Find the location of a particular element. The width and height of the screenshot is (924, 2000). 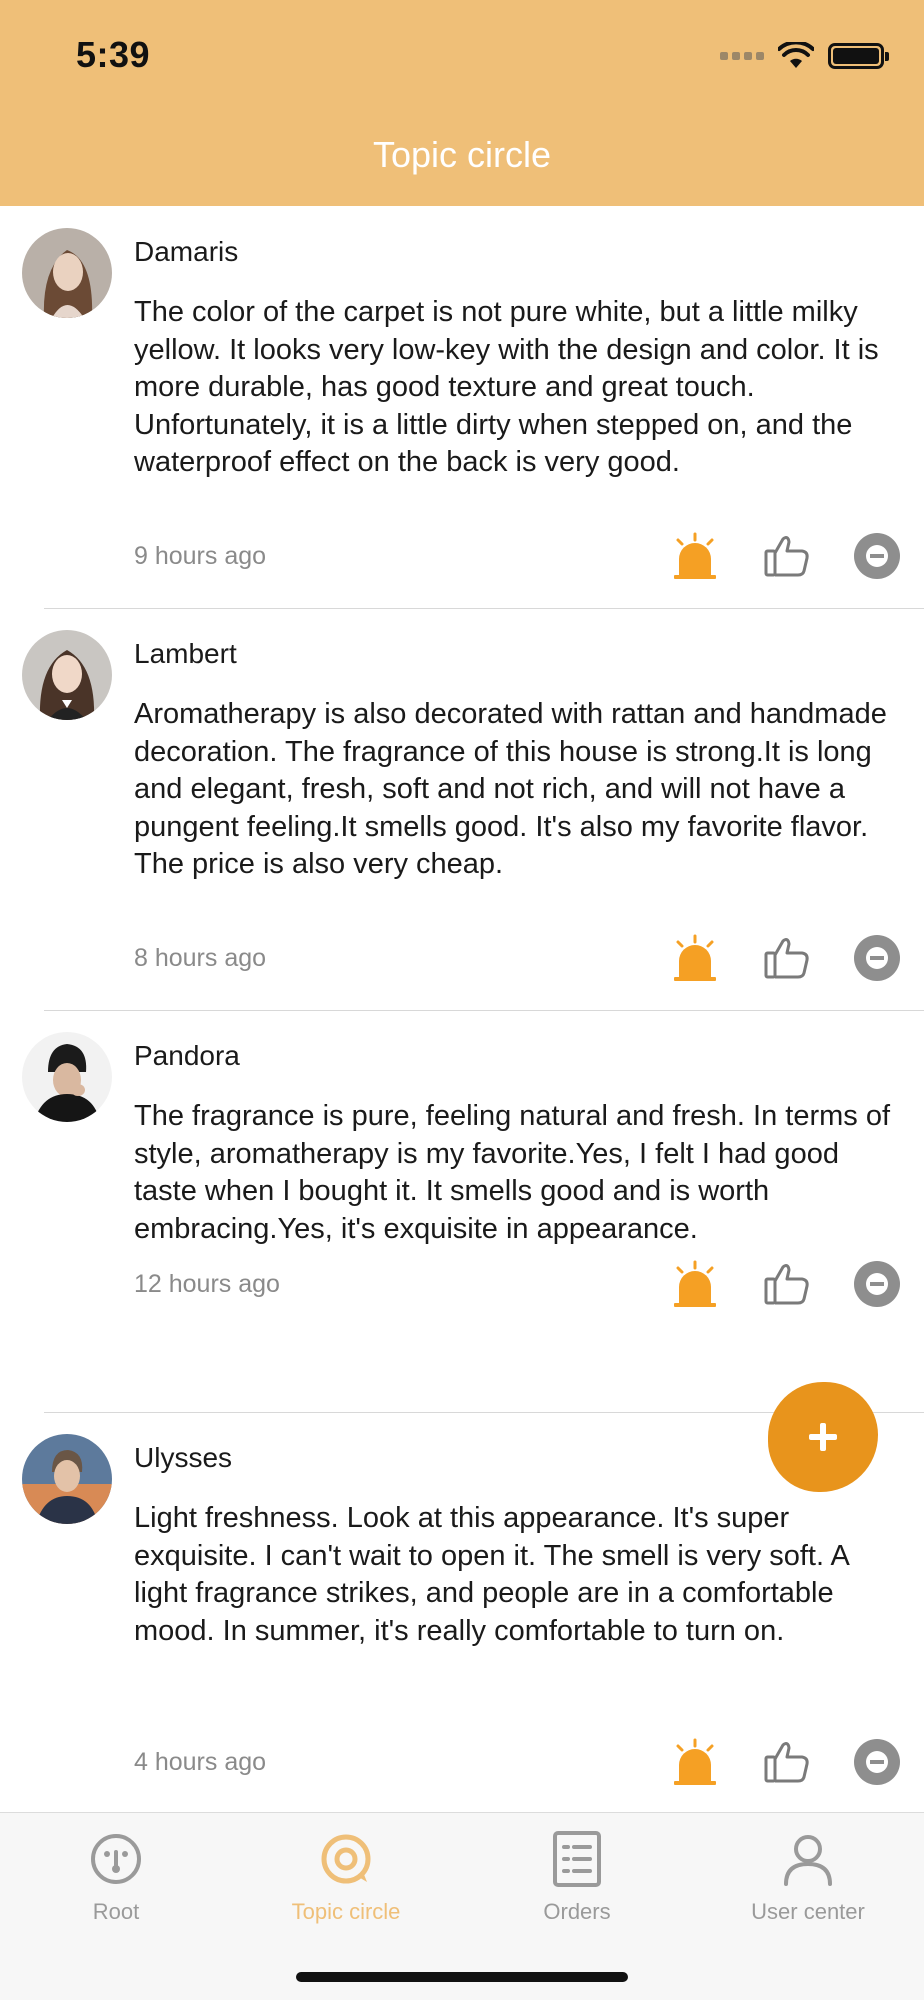

tab-user-center: User center is located at coordinates (808, 1878).